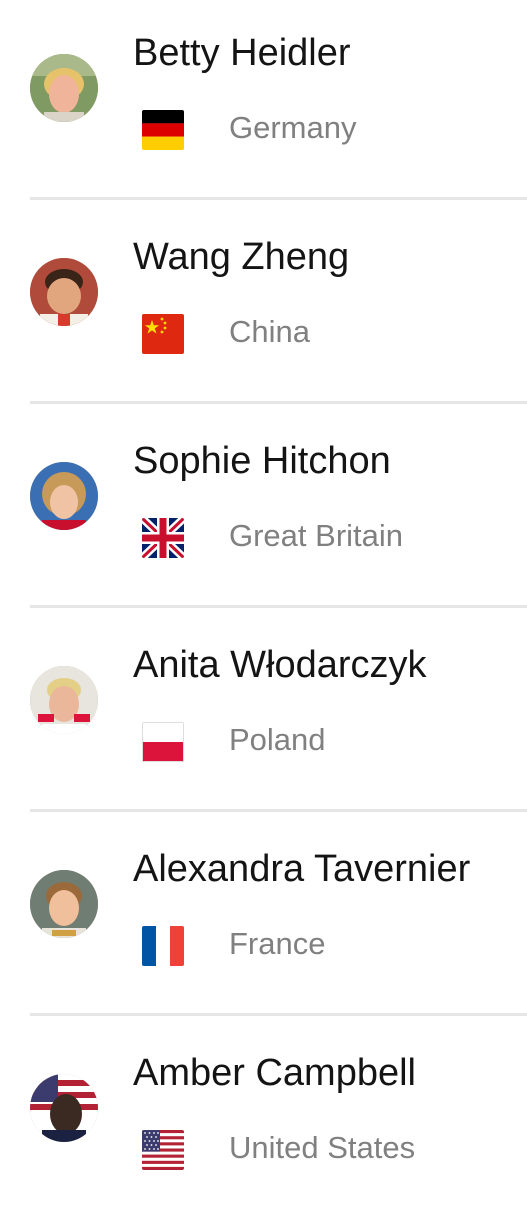 This screenshot has height=1224, width=527. Describe the element at coordinates (302, 869) in the screenshot. I see `athlete-name: Alexandra Tavernier` at that location.